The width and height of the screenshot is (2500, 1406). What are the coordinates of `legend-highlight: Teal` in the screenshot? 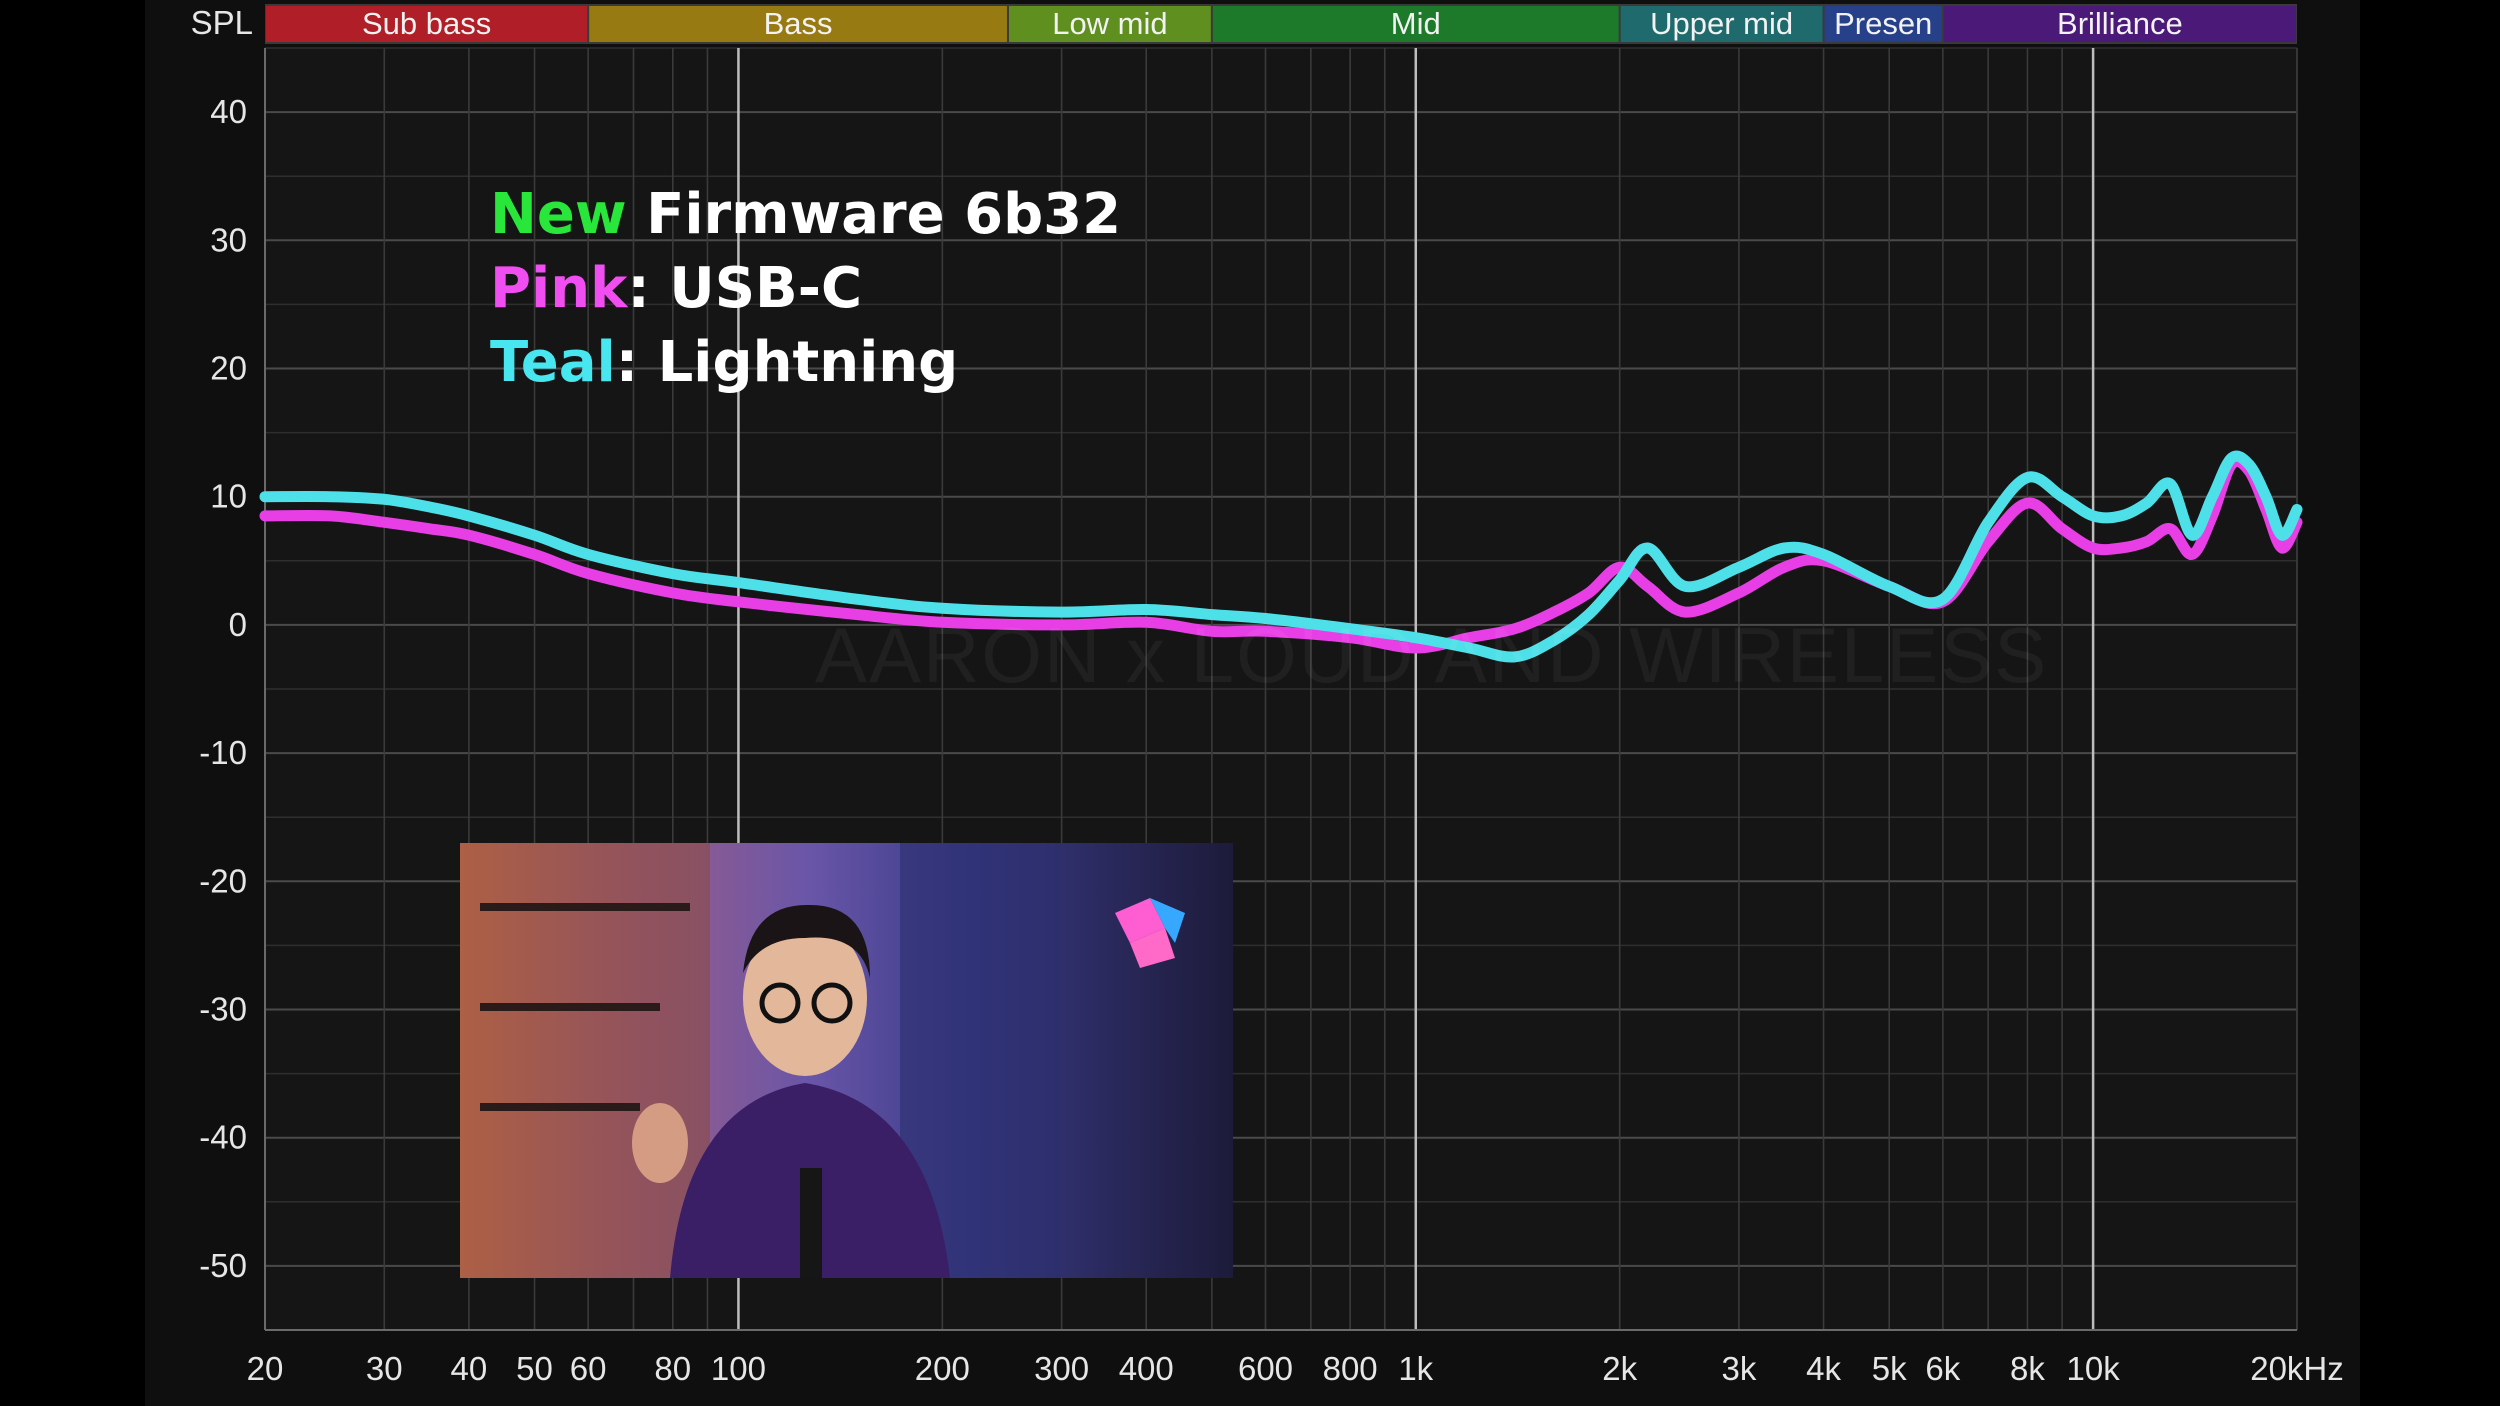 It's located at (553, 362).